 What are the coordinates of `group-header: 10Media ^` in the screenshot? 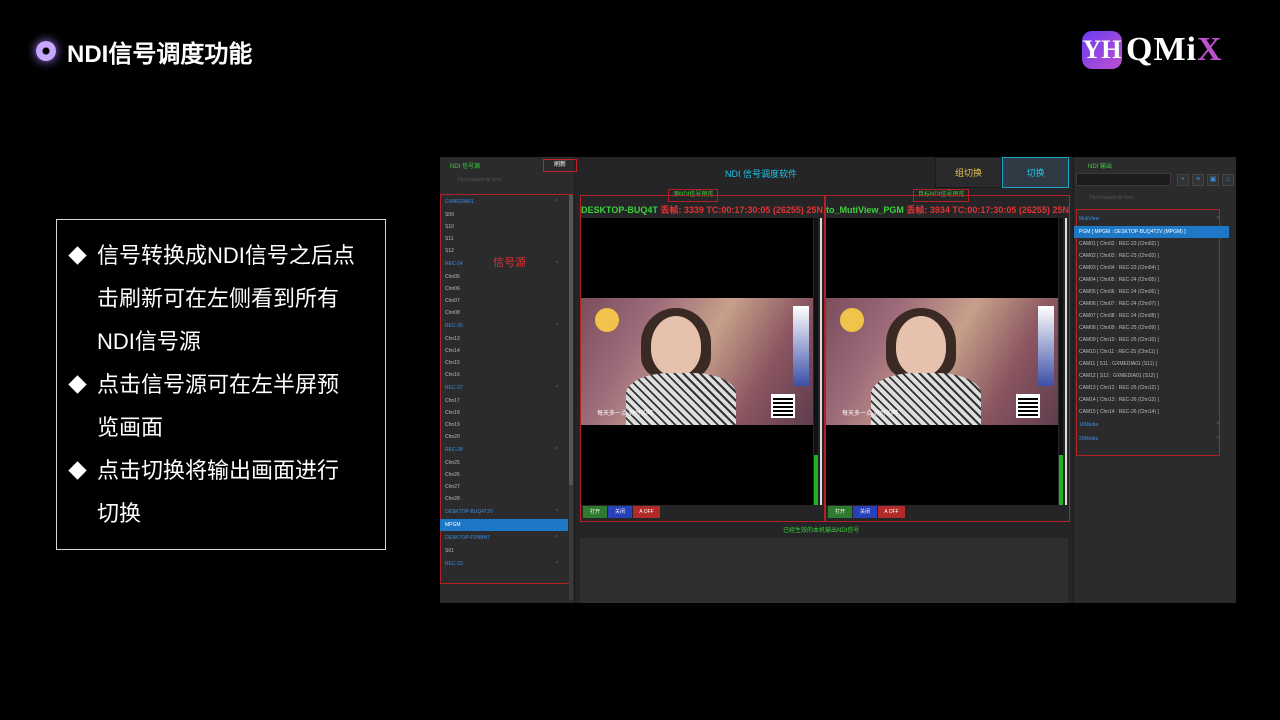 It's located at (1151, 425).